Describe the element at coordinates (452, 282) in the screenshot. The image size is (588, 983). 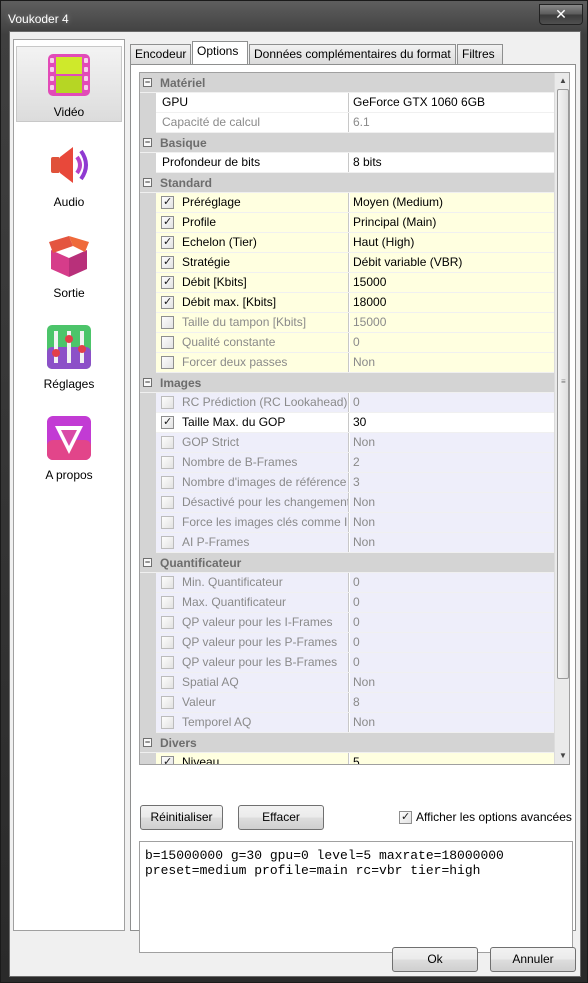
I see `property-value: 15000` at that location.